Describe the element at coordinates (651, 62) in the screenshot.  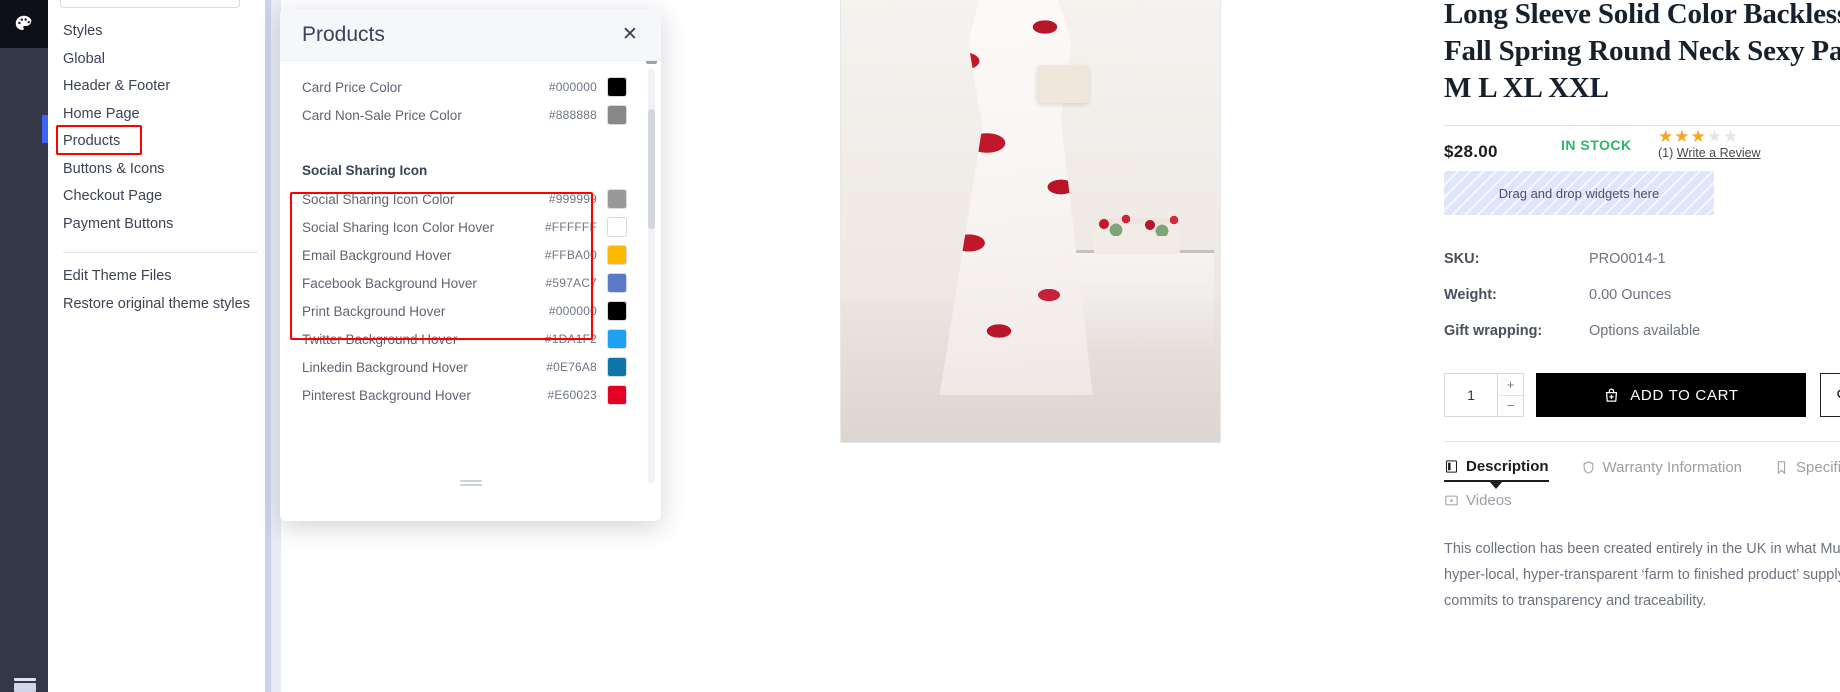
I see `panel-scroll-cap` at that location.